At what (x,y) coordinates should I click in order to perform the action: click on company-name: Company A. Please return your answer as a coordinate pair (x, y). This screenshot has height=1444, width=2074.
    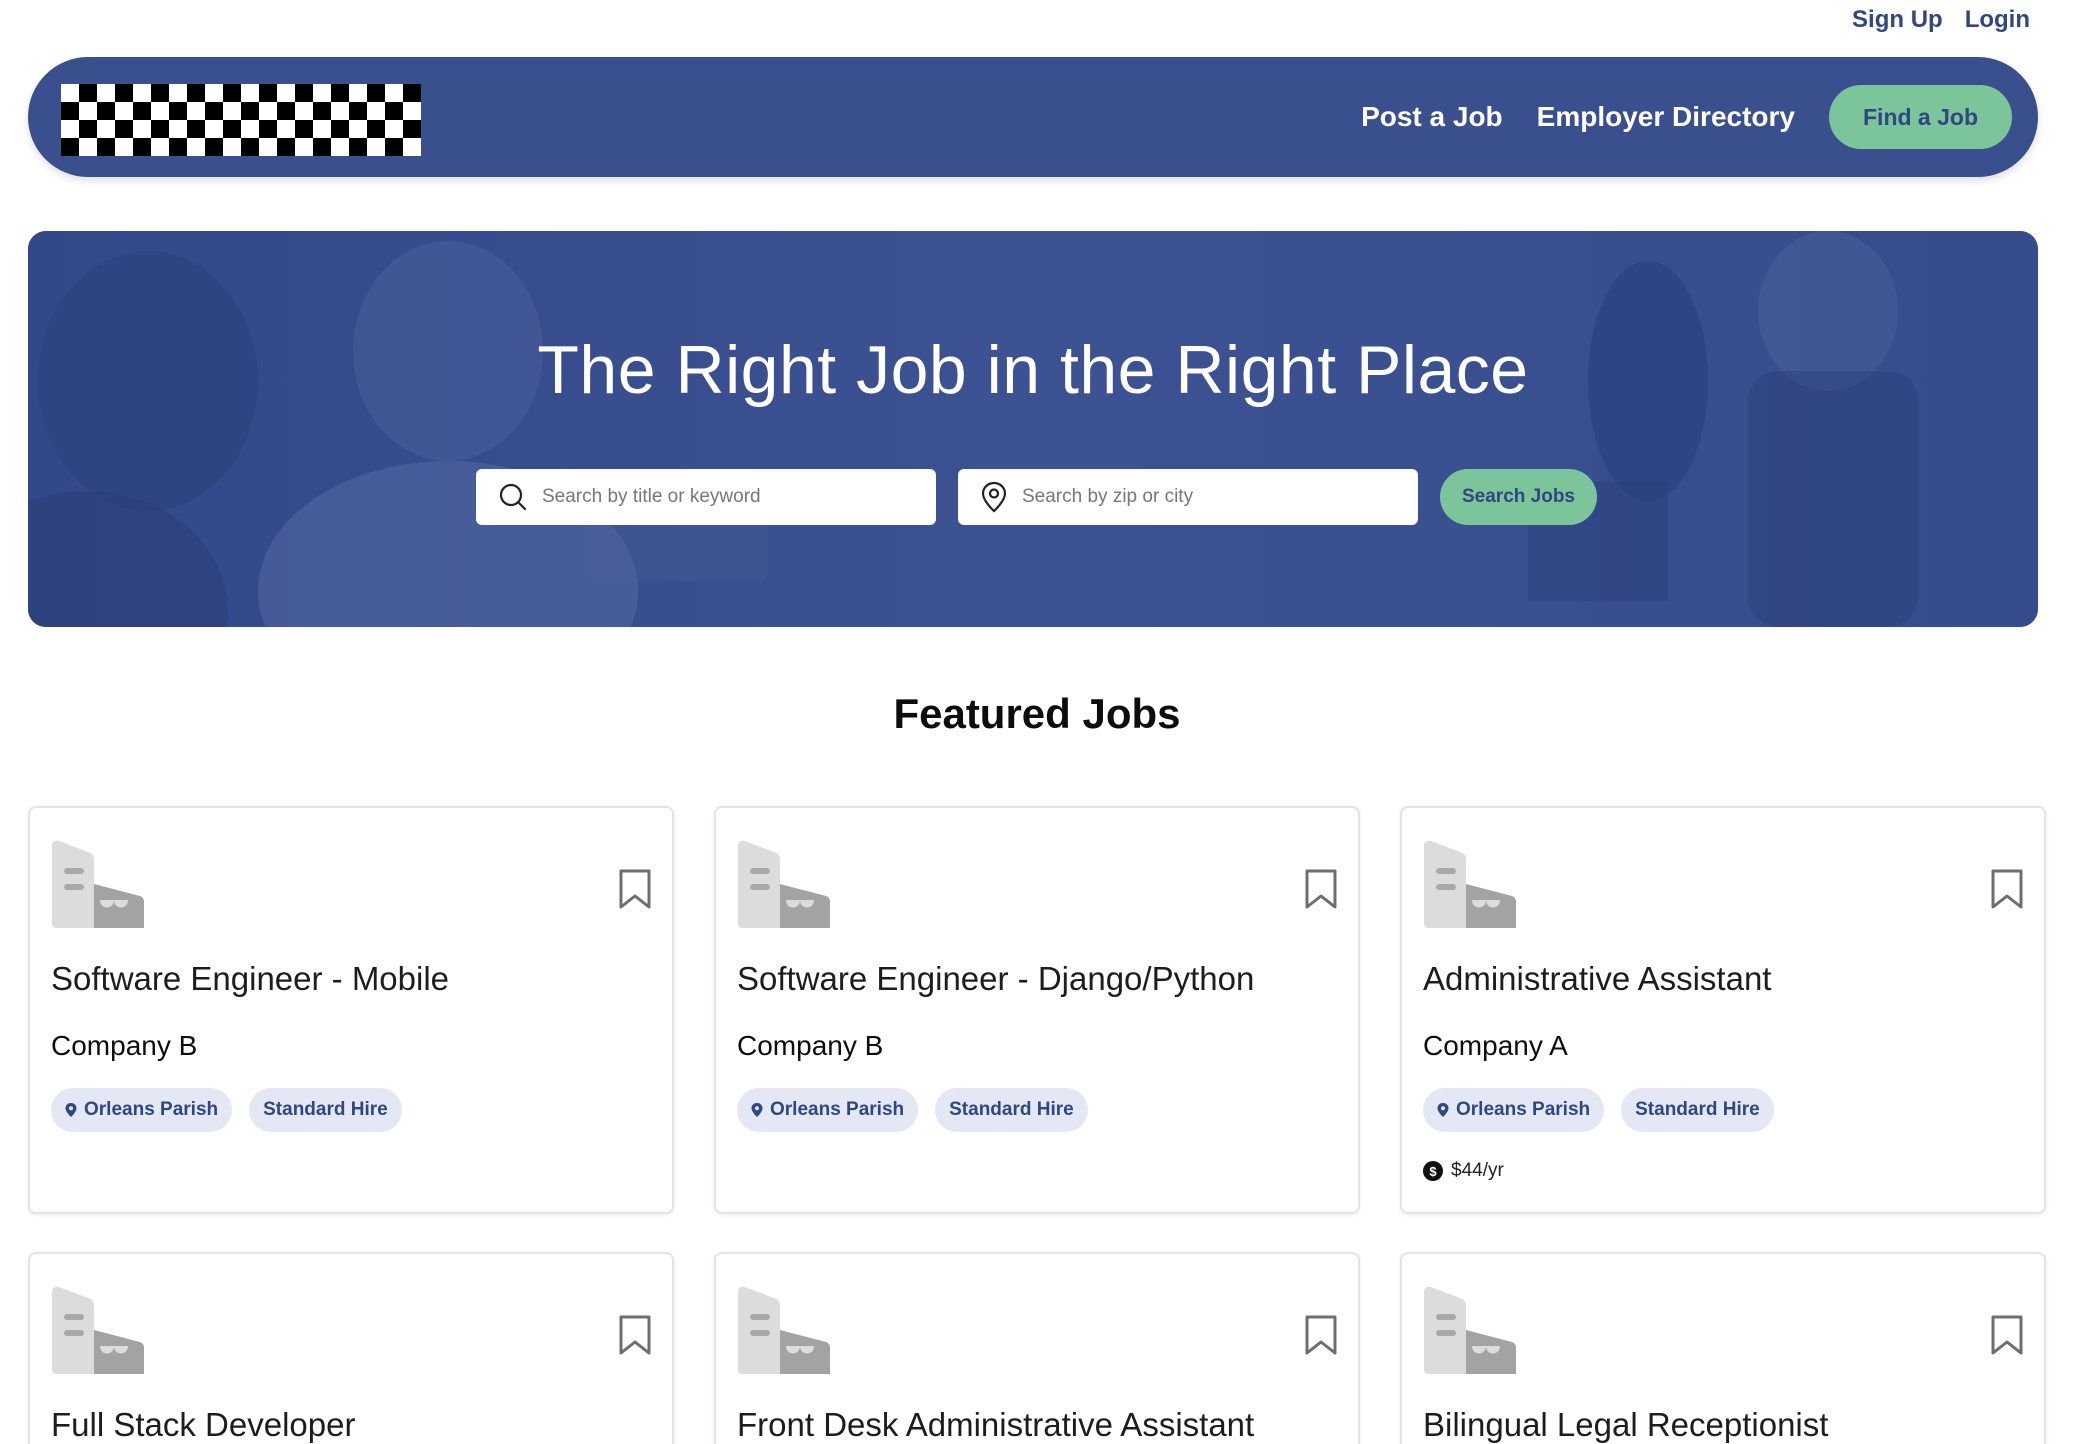
    Looking at the image, I should click on (1495, 1045).